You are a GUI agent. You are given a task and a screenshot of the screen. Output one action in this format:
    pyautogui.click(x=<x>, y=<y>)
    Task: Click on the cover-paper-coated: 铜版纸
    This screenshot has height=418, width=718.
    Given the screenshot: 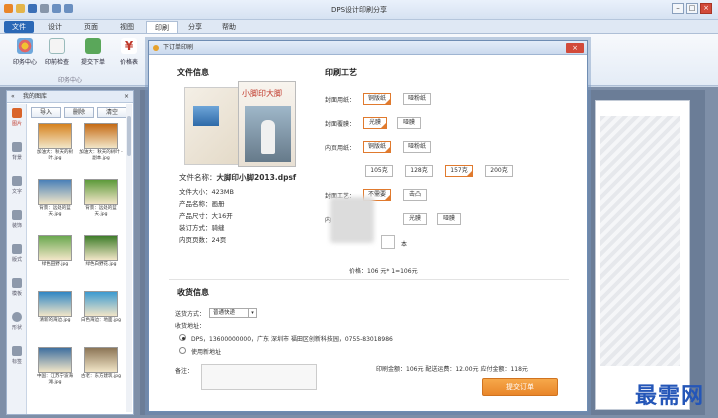 What is the action you would take?
    pyautogui.click(x=377, y=99)
    